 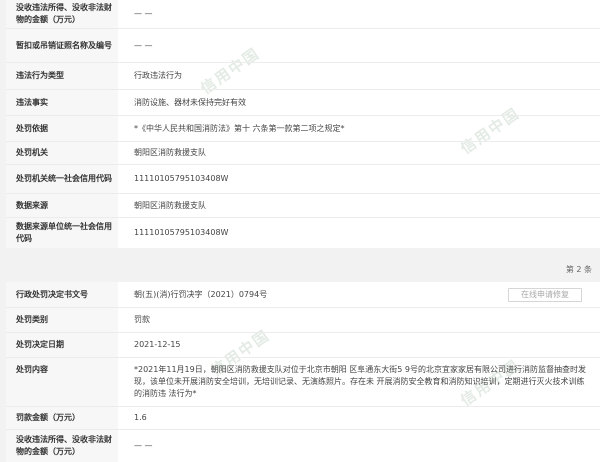 I want to click on detail-row: 行政处罚决定书文号 朝(五)(消)行罚决字（2021）0794号 在线申请修复, so click(x=303, y=295).